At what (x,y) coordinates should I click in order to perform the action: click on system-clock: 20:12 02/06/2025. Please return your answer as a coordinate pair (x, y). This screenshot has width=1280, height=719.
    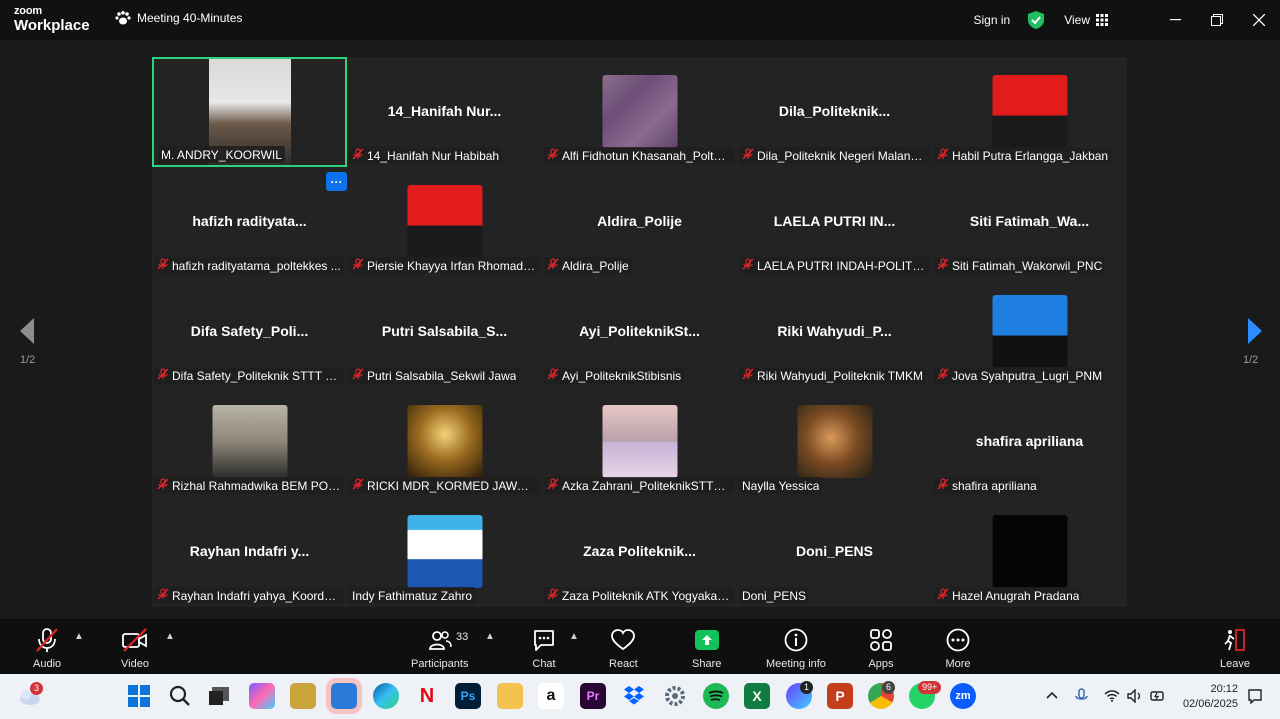
    Looking at the image, I should click on (1210, 697).